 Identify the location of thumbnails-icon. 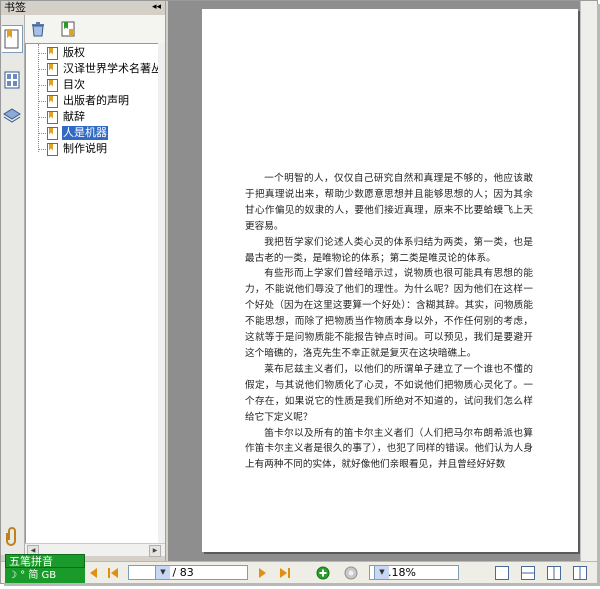
(12, 80).